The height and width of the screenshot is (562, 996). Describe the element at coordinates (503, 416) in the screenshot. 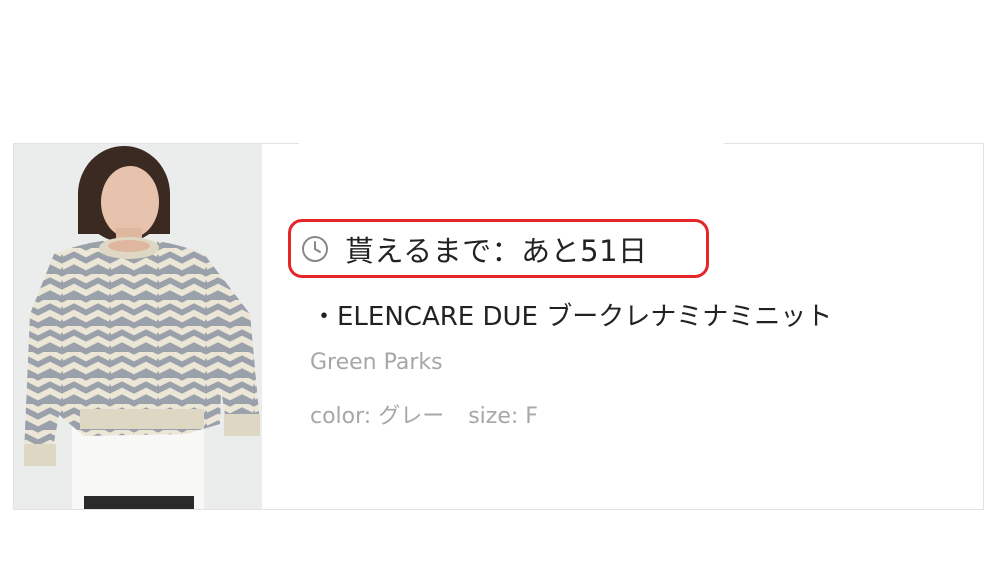

I see `size-label: size: F` at that location.